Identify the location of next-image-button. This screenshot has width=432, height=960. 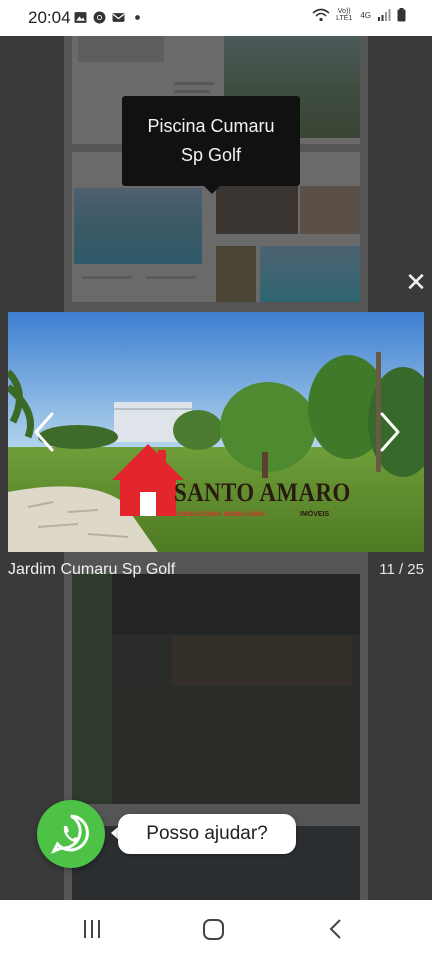
(389, 432).